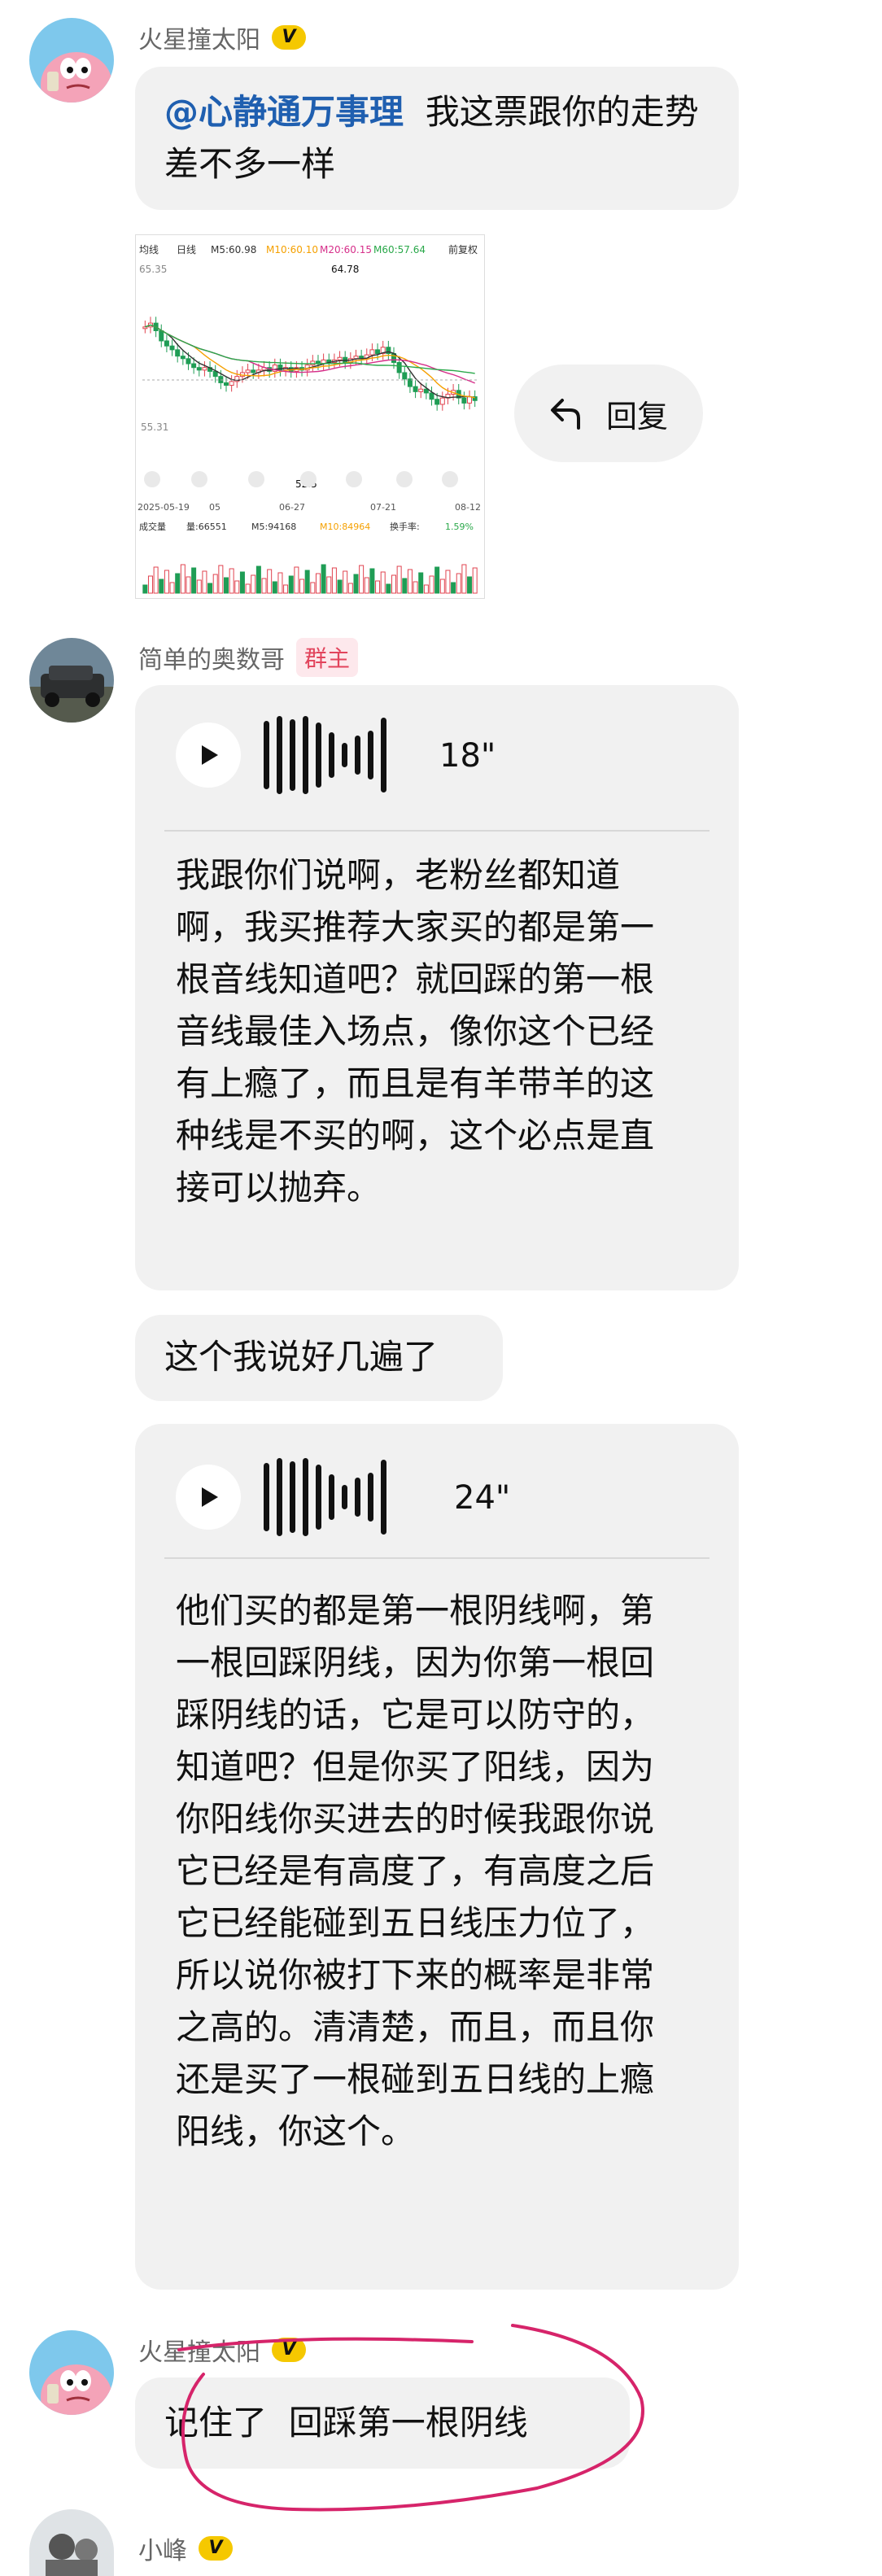  Describe the element at coordinates (284, 112) in the screenshot. I see `mention-link: @心静通万事理` at that location.